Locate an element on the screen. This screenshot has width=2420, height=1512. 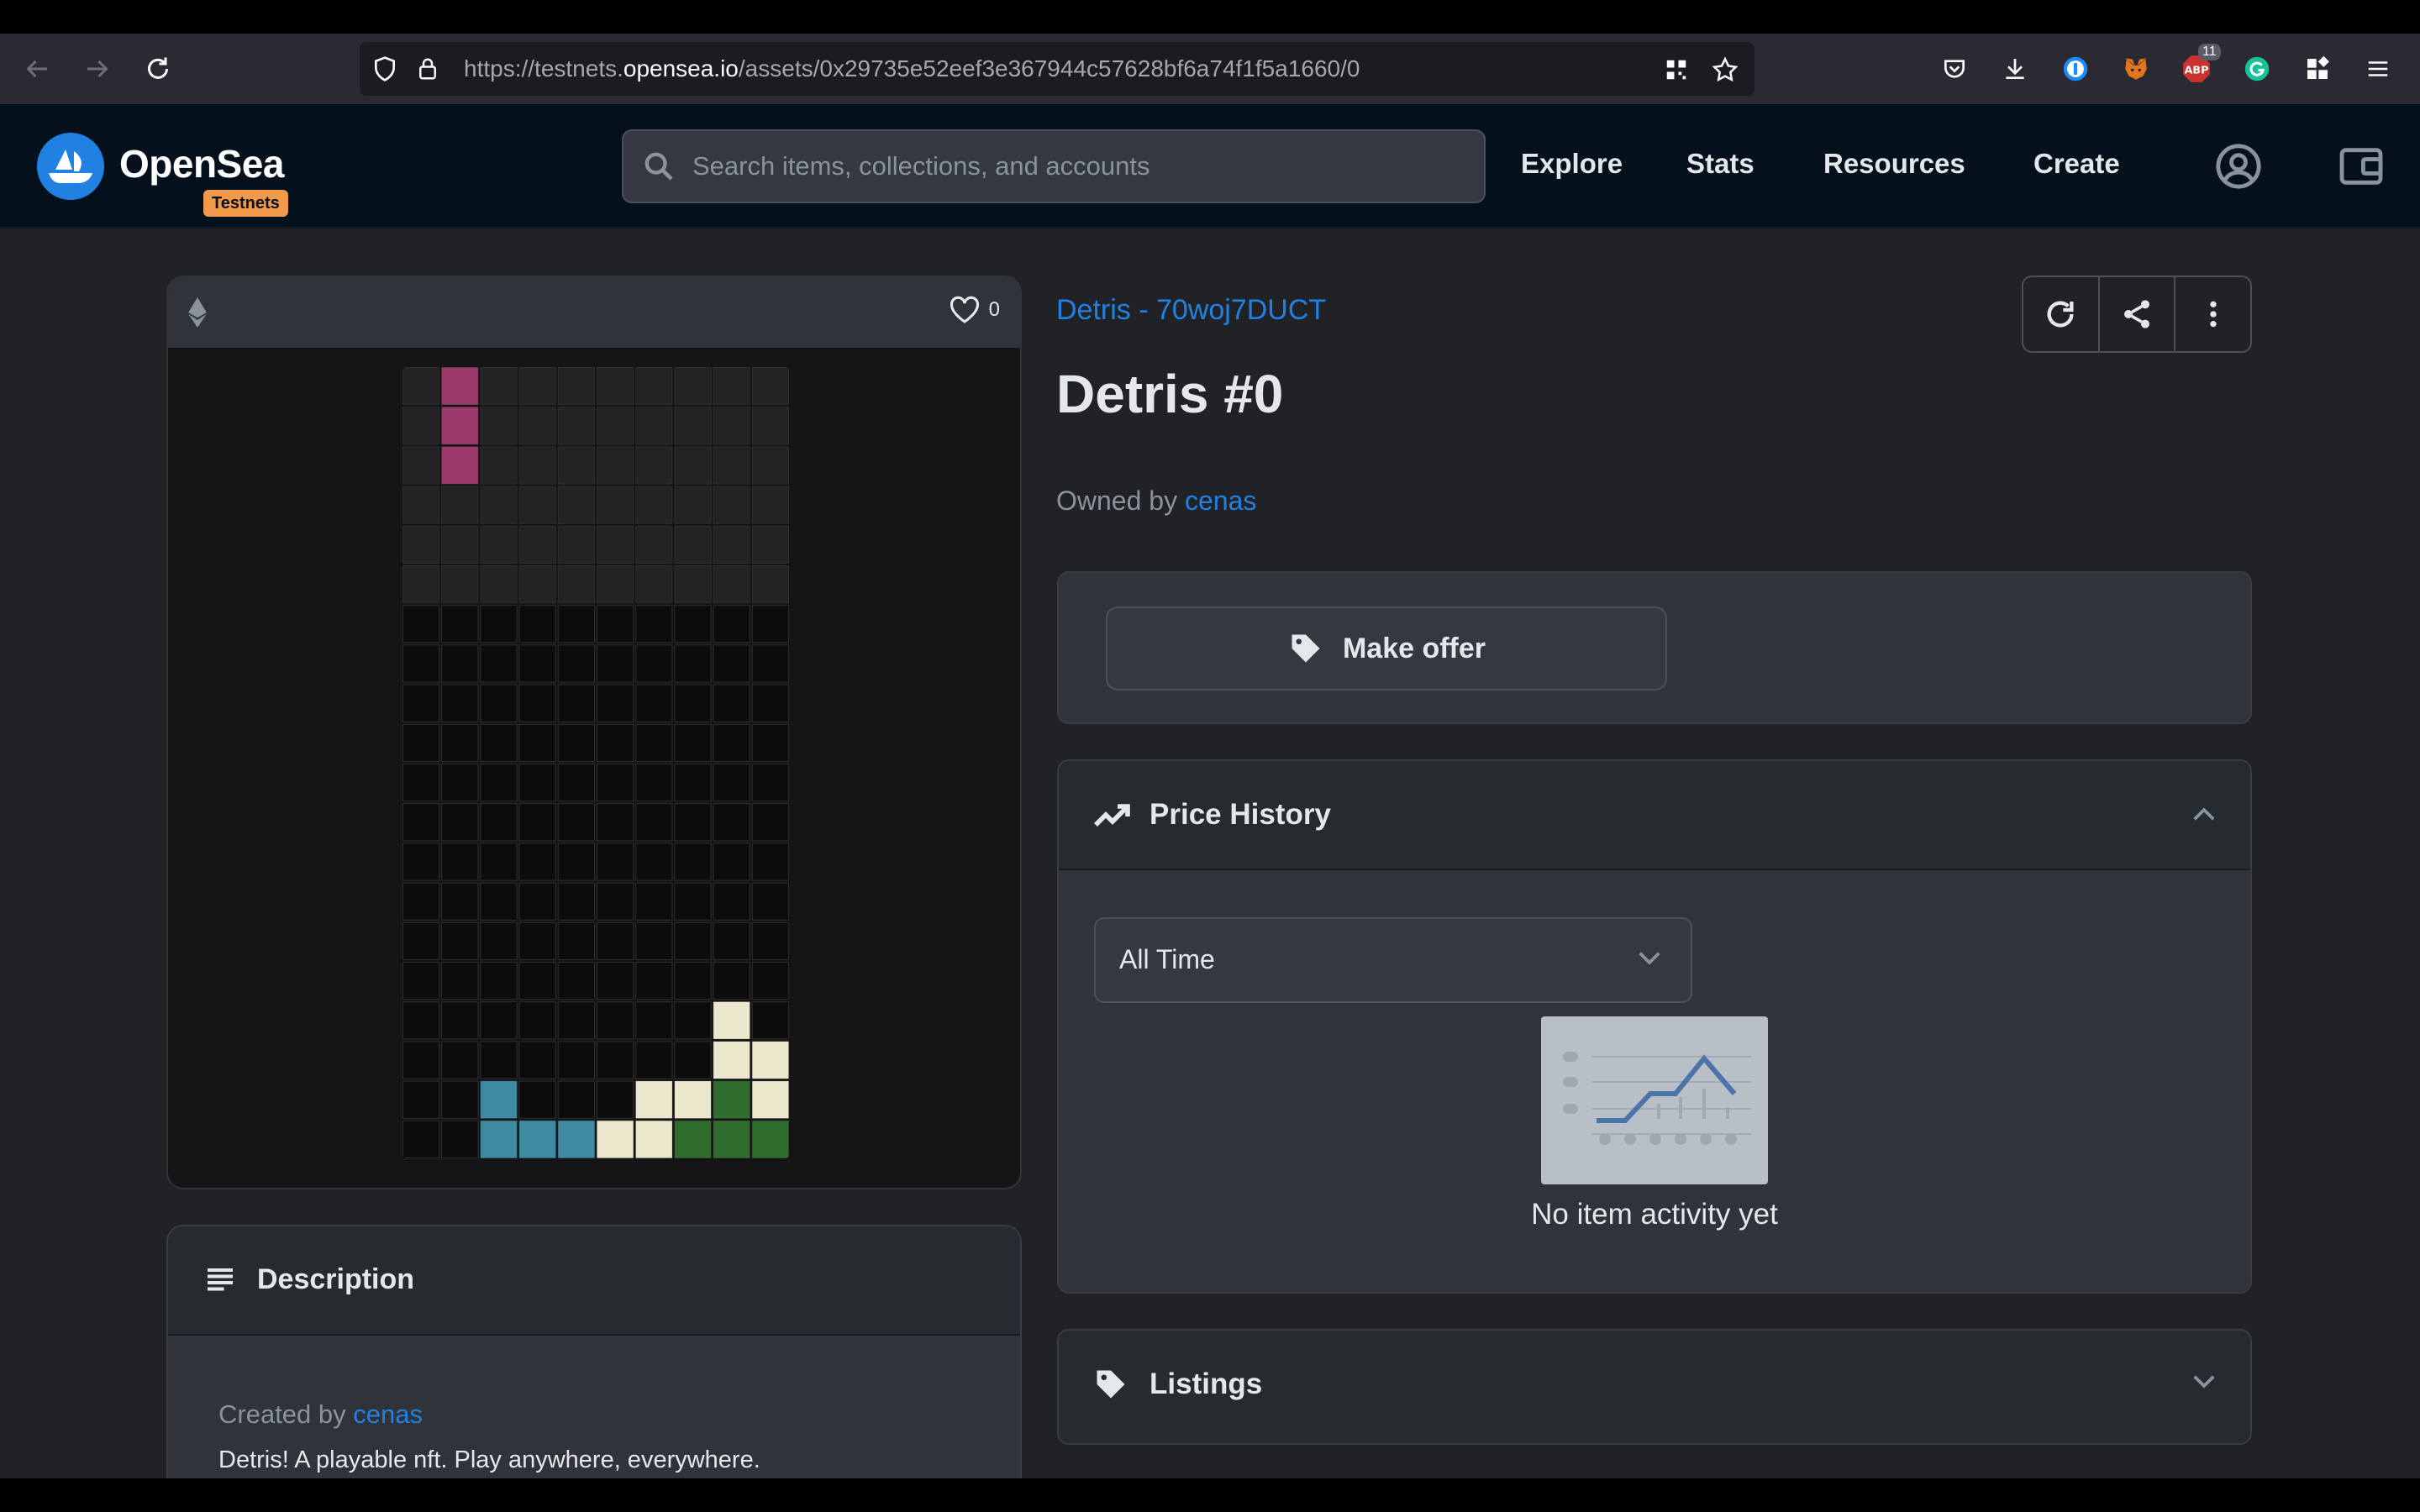
more-vertical-icon is located at coordinates (2213, 314).